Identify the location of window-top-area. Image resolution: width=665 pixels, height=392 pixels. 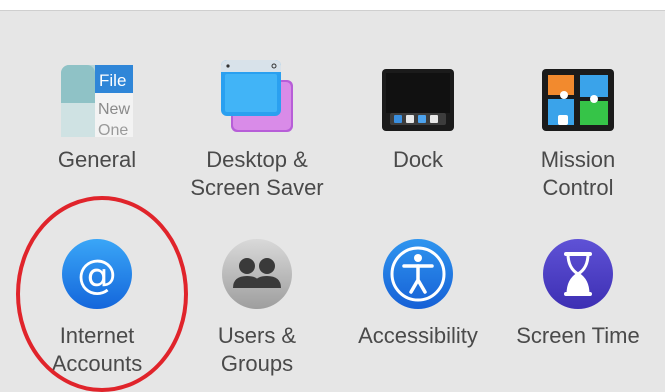
(332, 5).